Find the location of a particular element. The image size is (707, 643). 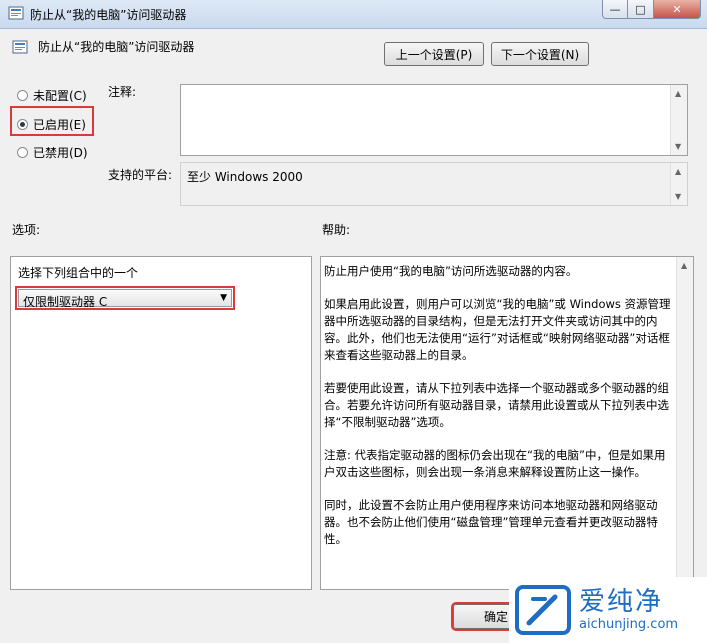

title-bar: 防止从“我的电脑”访问驱动器 is located at coordinates (353, 14).